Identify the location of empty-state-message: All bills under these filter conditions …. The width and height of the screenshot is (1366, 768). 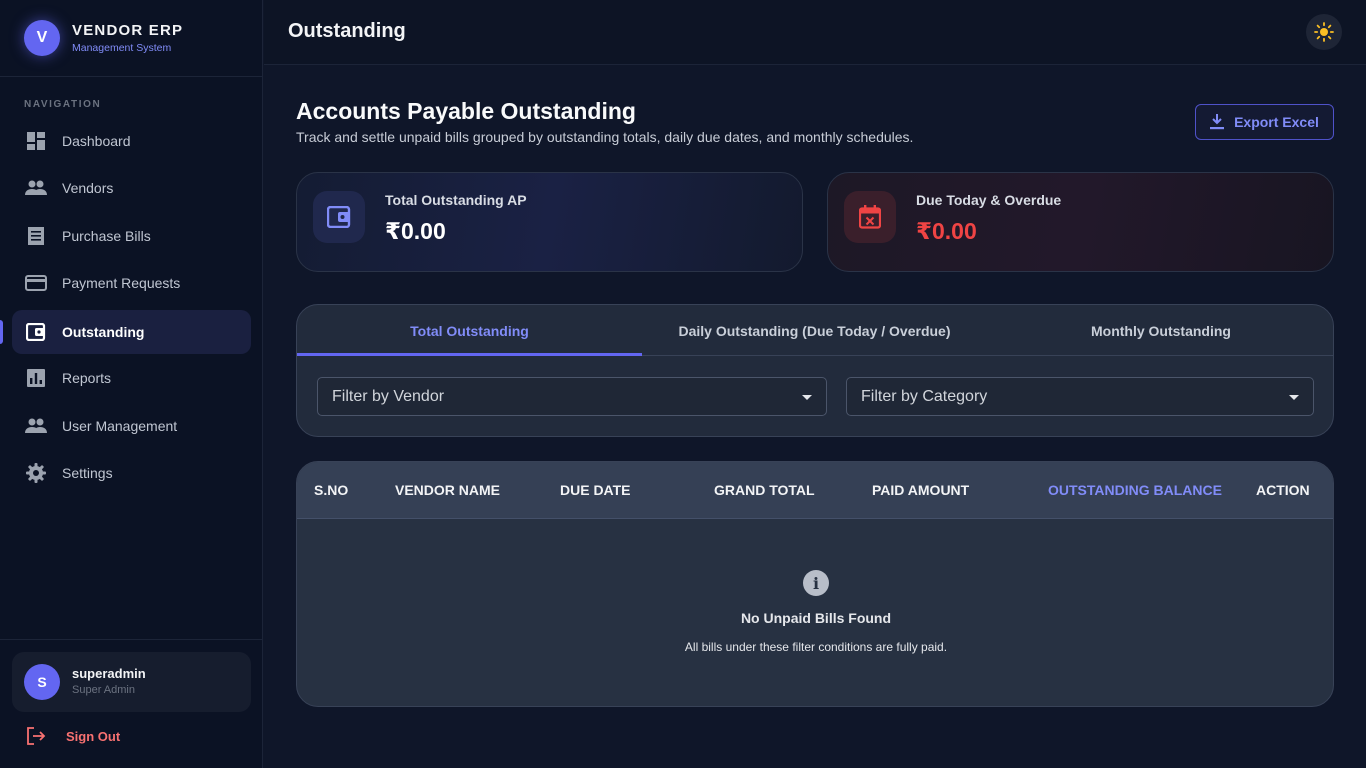
(816, 647).